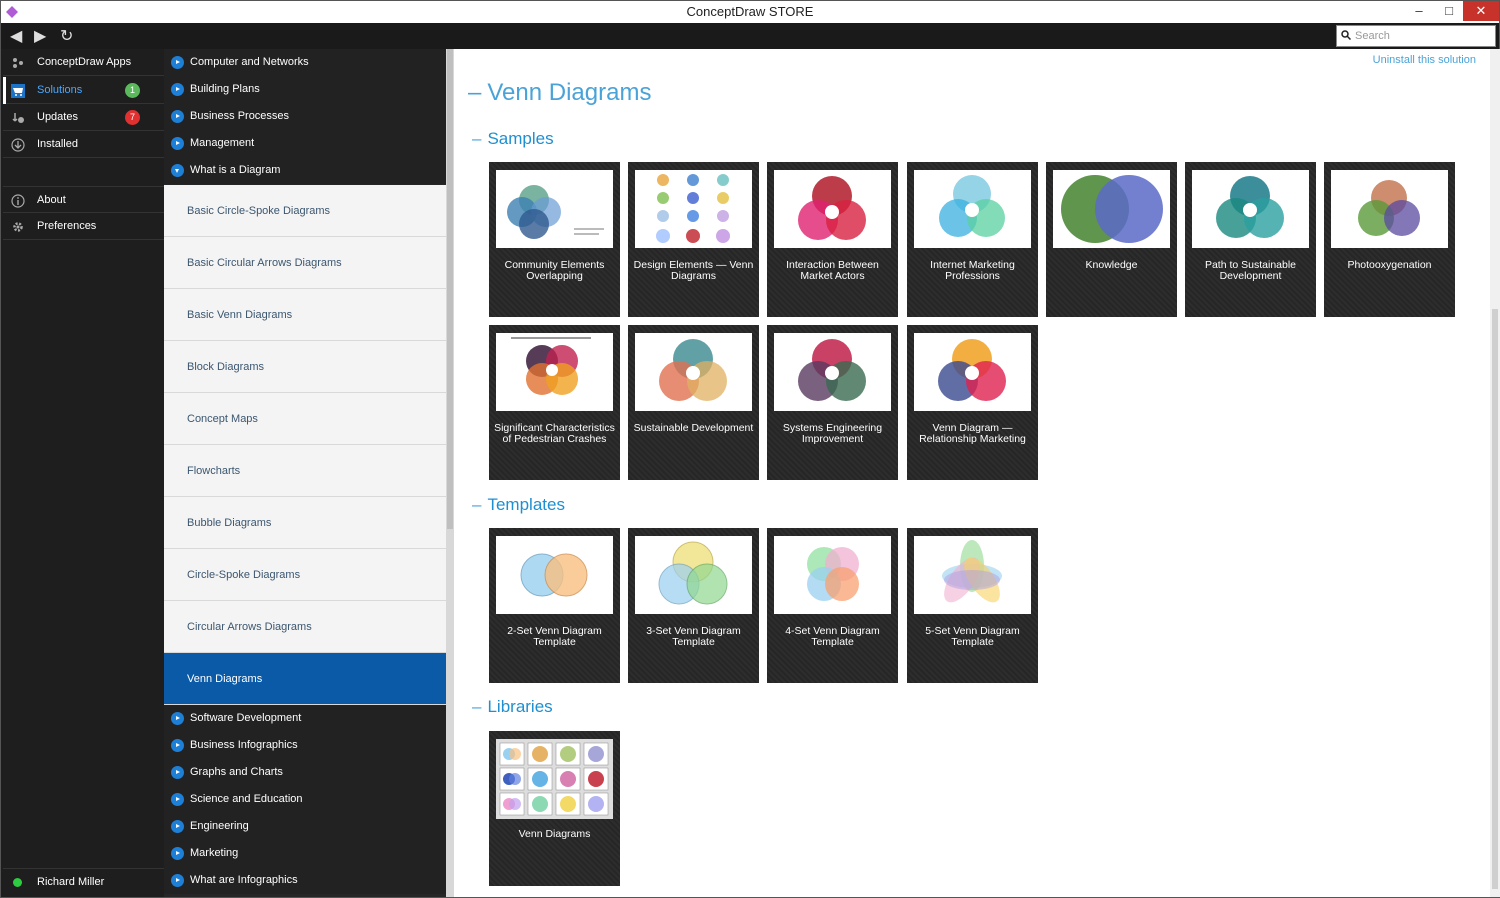  What do you see at coordinates (832, 402) in the screenshot?
I see `sample-card: Systems Engineering Improvement` at bounding box center [832, 402].